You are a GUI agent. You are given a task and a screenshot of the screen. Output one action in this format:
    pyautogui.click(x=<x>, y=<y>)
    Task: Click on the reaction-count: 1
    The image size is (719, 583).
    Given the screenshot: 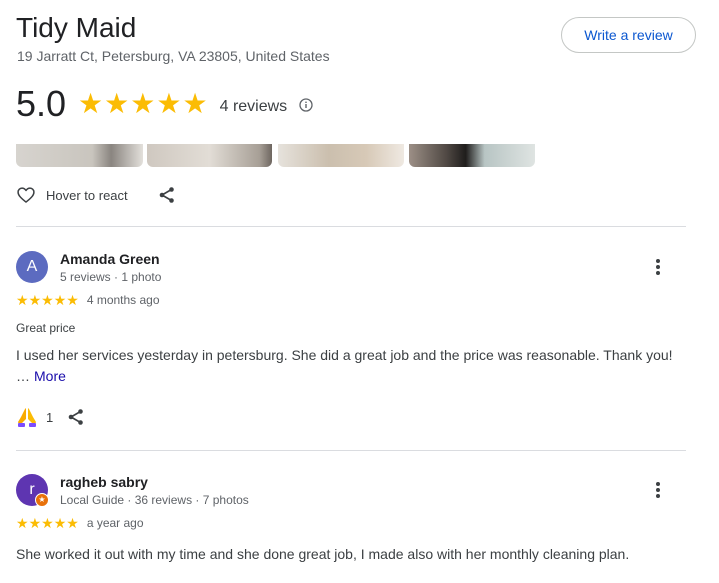 What is the action you would take?
    pyautogui.click(x=50, y=417)
    